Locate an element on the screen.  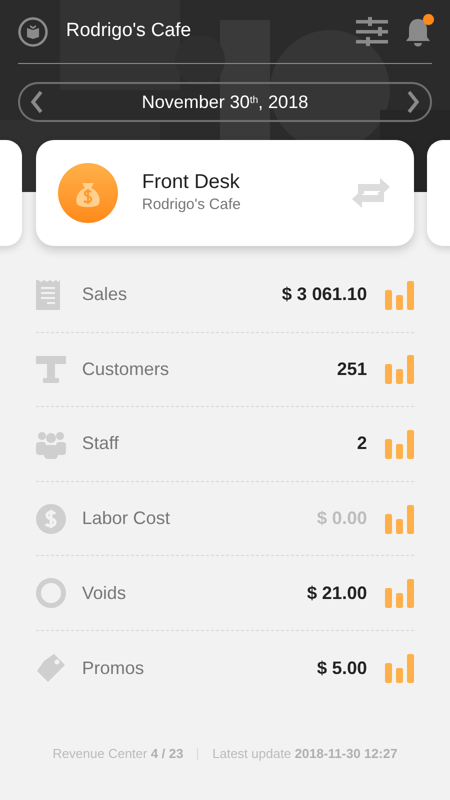
date-label: November 30$^{th}$, 2018 is located at coordinates (225, 102).